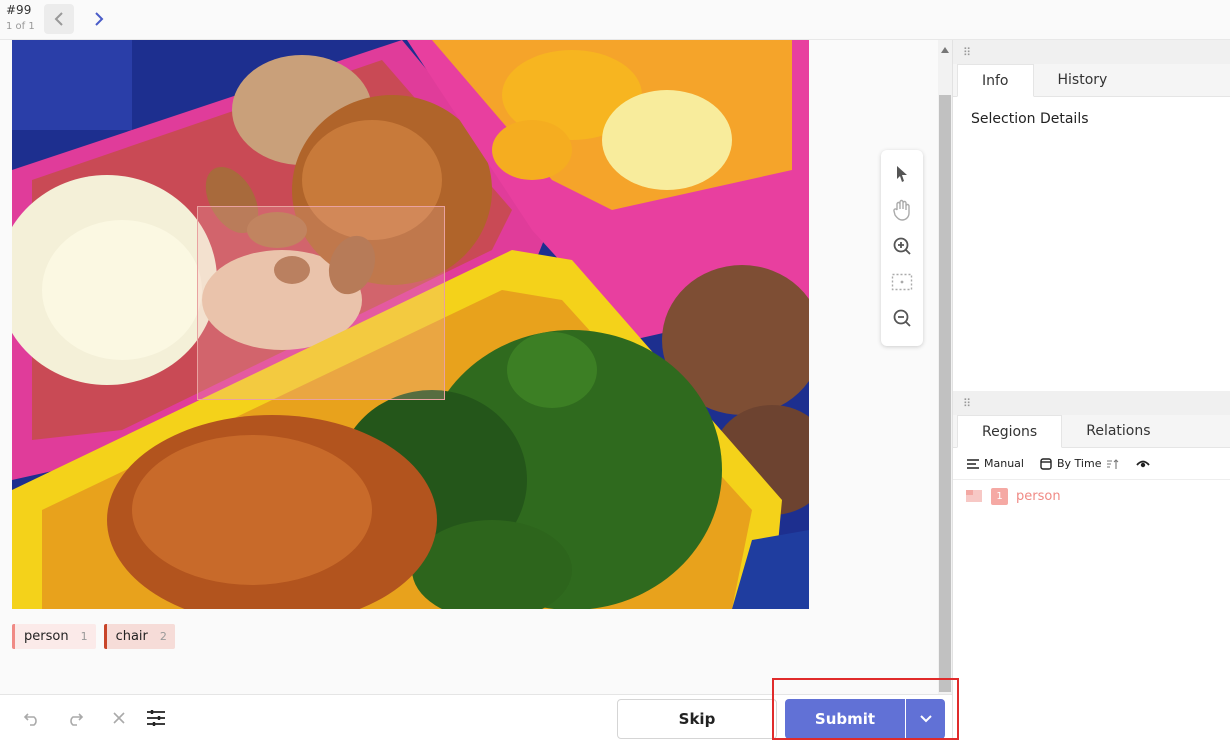 This screenshot has height=740, width=1230. I want to click on tab-info: Info, so click(995, 80).